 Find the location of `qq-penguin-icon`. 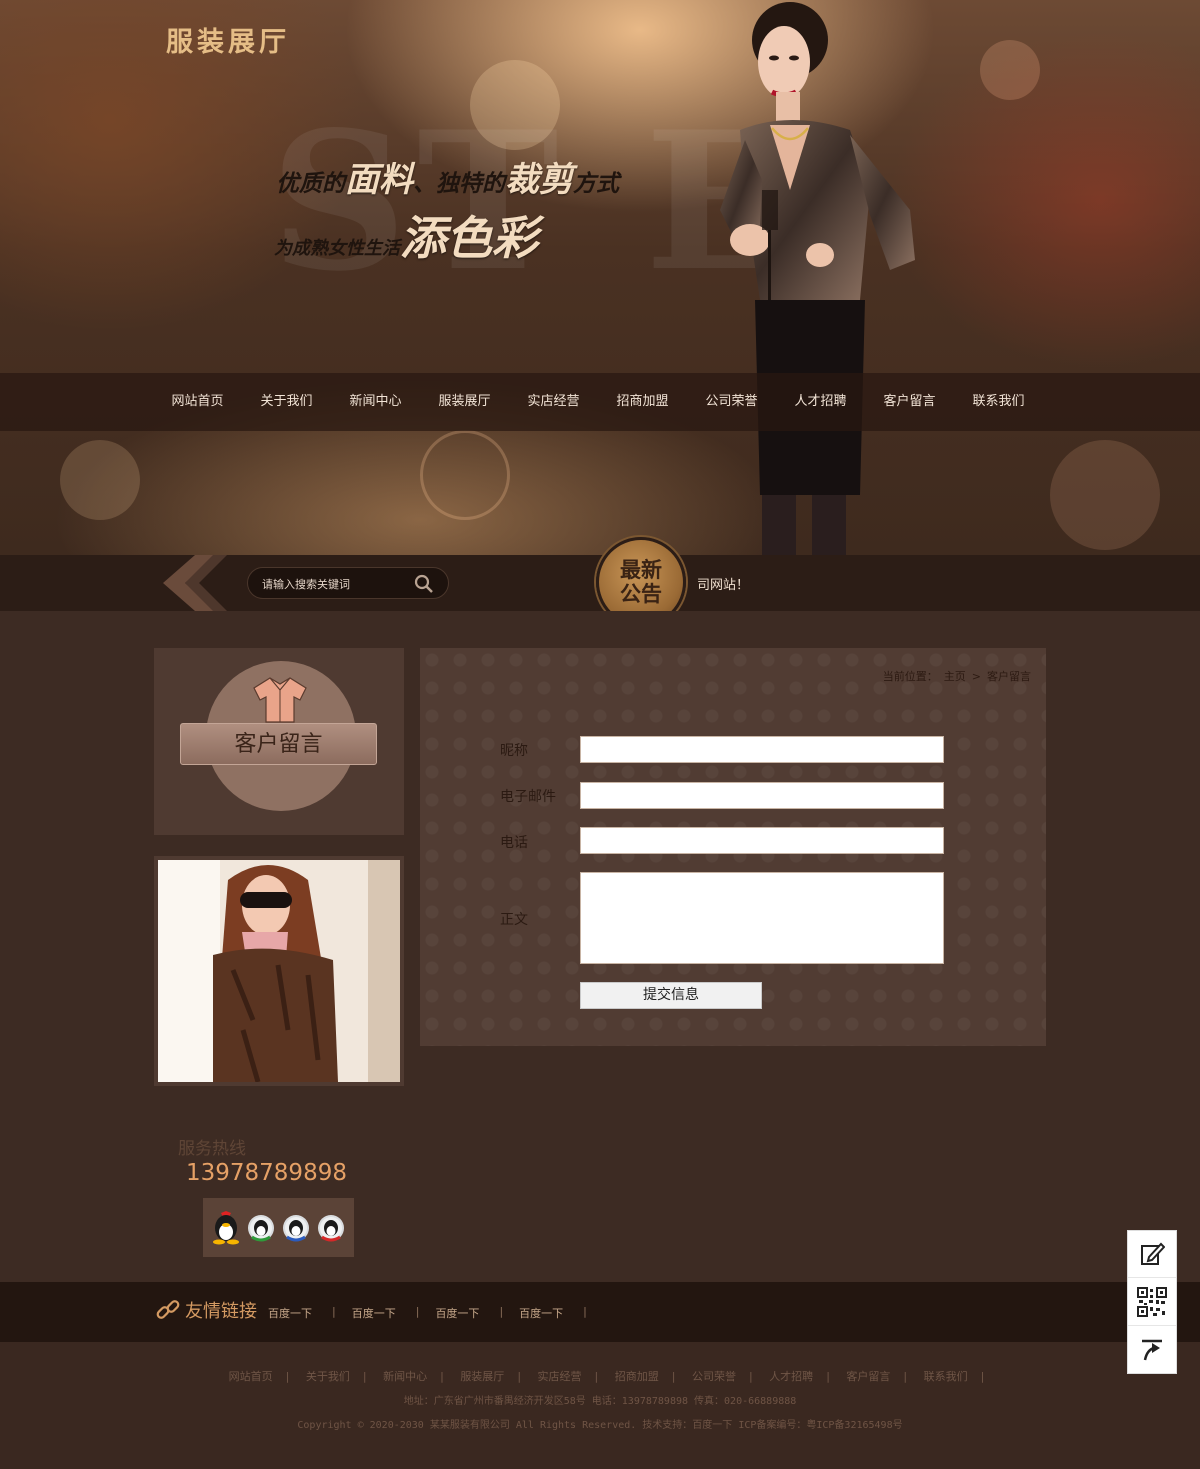

qq-penguin-icon is located at coordinates (226, 1227).